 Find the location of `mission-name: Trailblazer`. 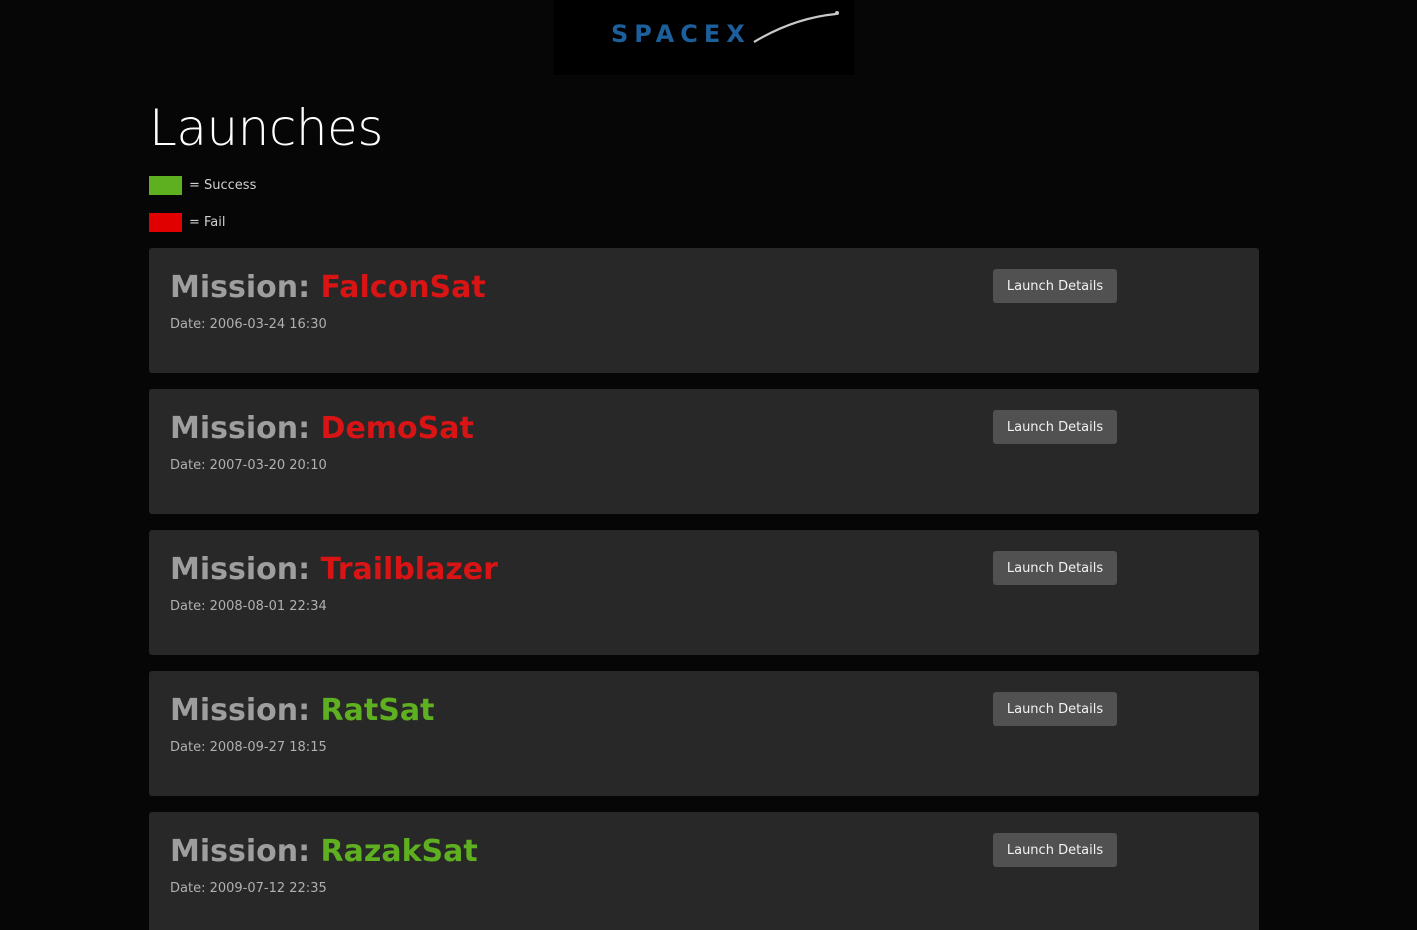

mission-name: Trailblazer is located at coordinates (409, 569).